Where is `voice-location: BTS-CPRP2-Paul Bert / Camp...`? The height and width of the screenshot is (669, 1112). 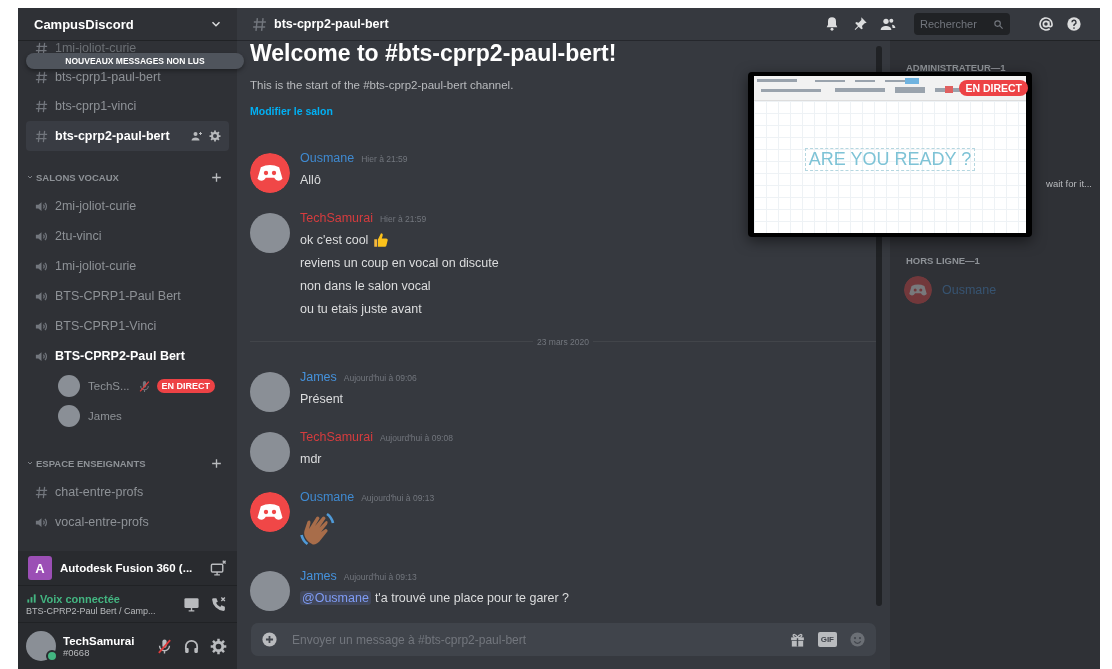 voice-location: BTS-CPRP2-Paul Bert / Camp... is located at coordinates (99, 610).